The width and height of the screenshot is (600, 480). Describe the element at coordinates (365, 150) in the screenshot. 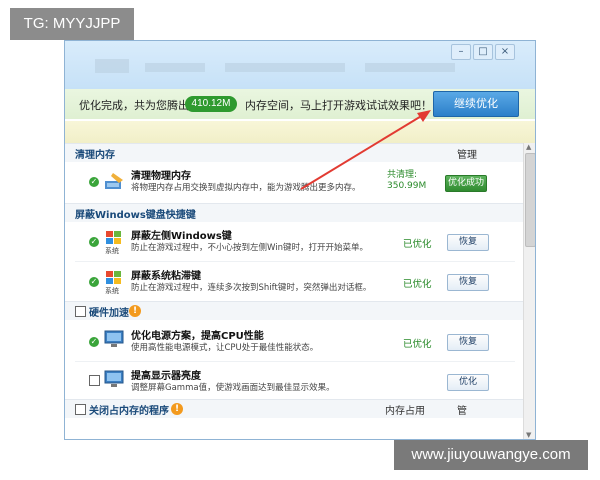

I see `red-annotation-arrow` at that location.